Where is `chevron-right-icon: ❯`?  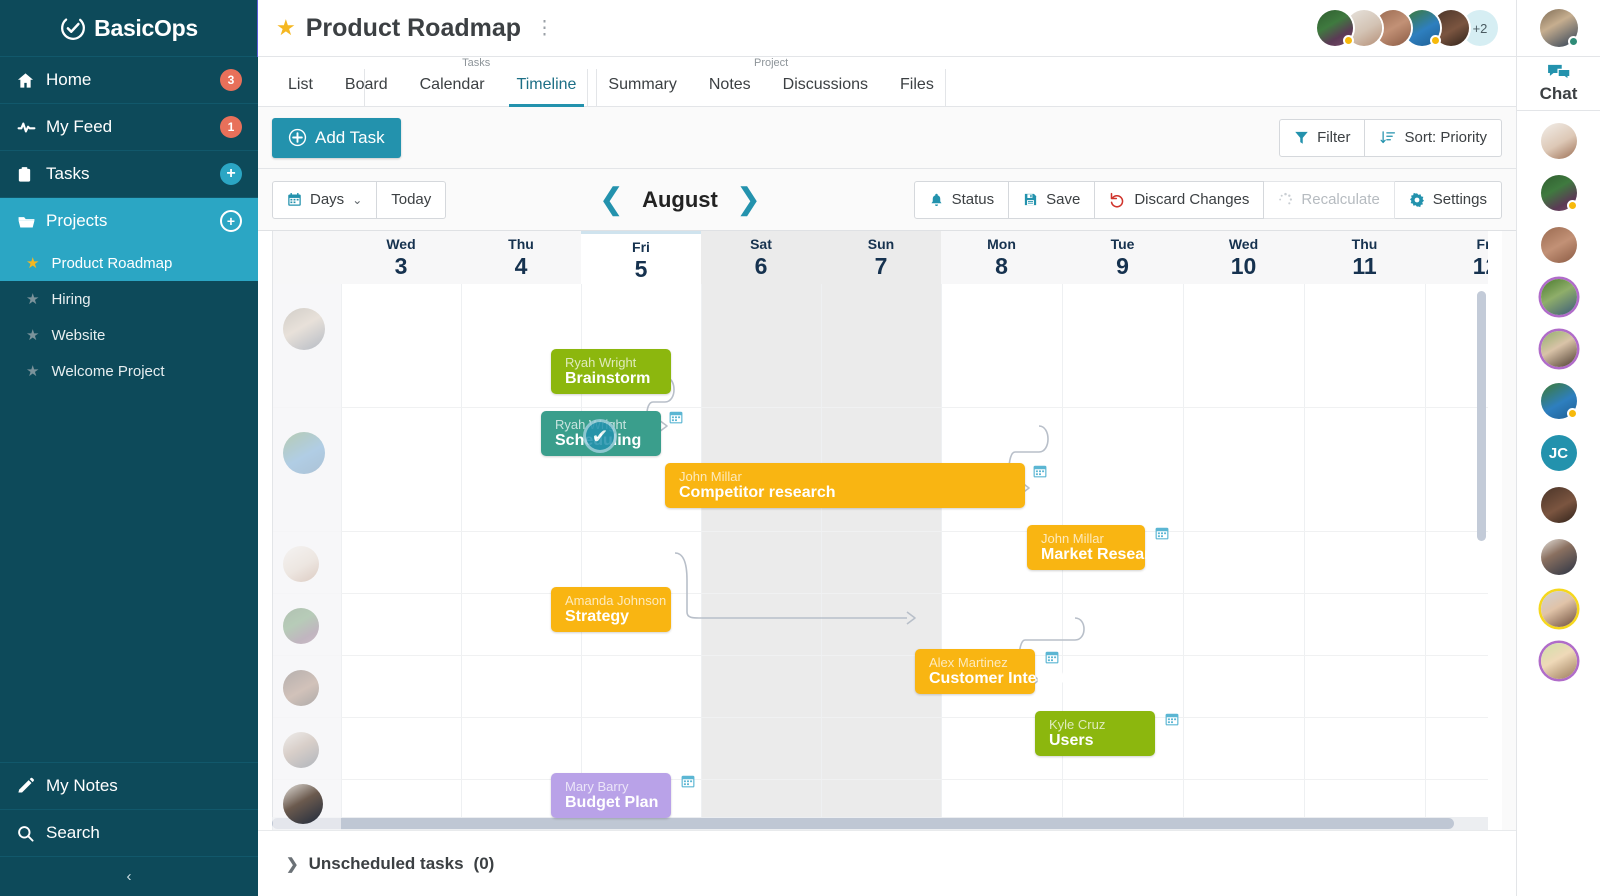
chevron-right-icon: ❯ is located at coordinates (292, 864).